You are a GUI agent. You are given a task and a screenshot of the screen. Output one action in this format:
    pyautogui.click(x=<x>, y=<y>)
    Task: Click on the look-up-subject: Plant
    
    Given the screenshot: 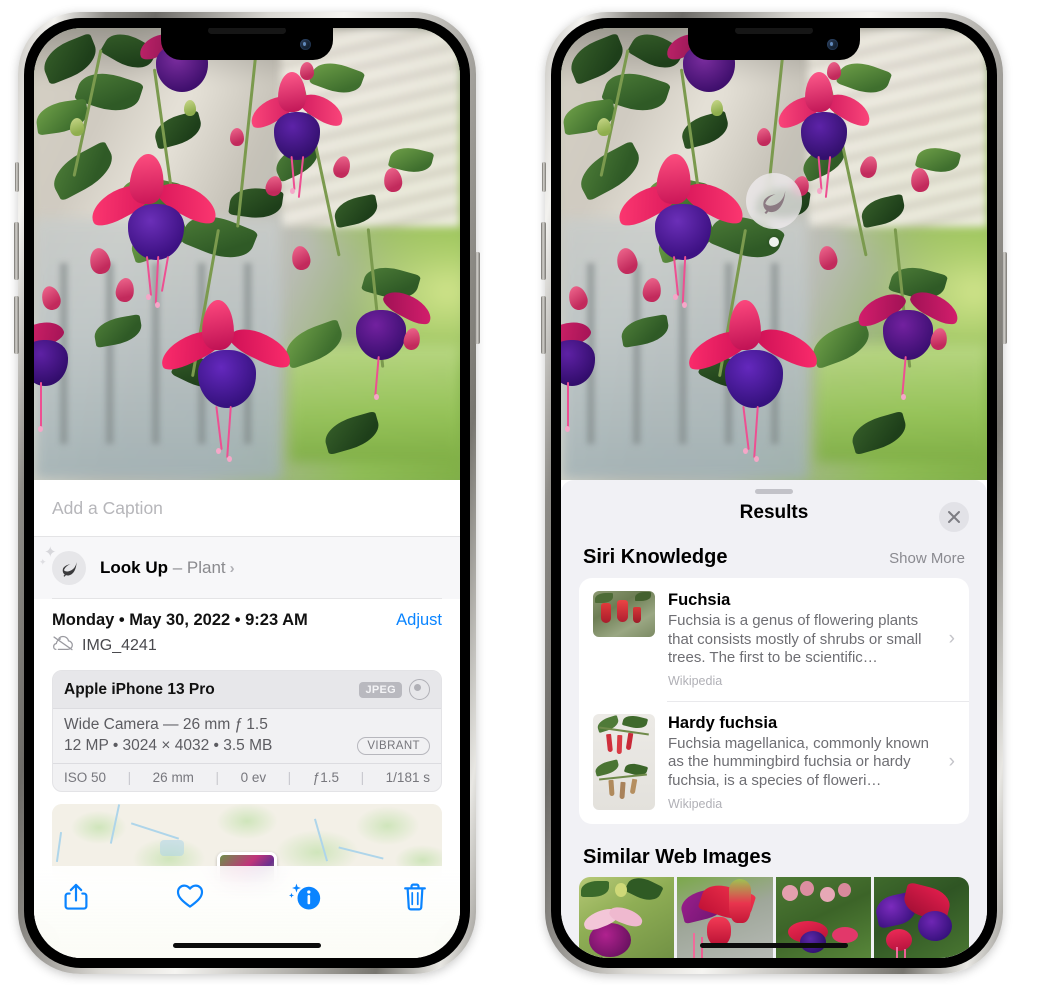 What is the action you would take?
    pyautogui.click(x=206, y=567)
    